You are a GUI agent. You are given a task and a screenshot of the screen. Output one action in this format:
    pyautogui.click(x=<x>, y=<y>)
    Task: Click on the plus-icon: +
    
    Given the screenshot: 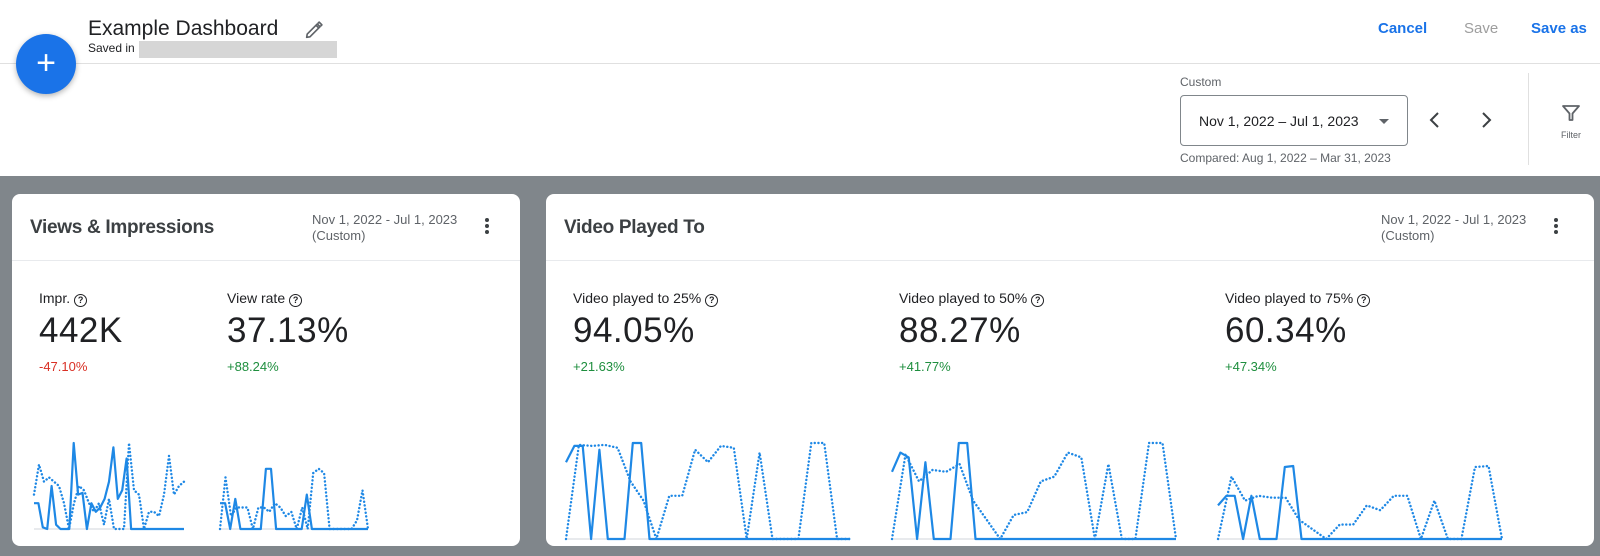 What is the action you would take?
    pyautogui.click(x=46, y=63)
    